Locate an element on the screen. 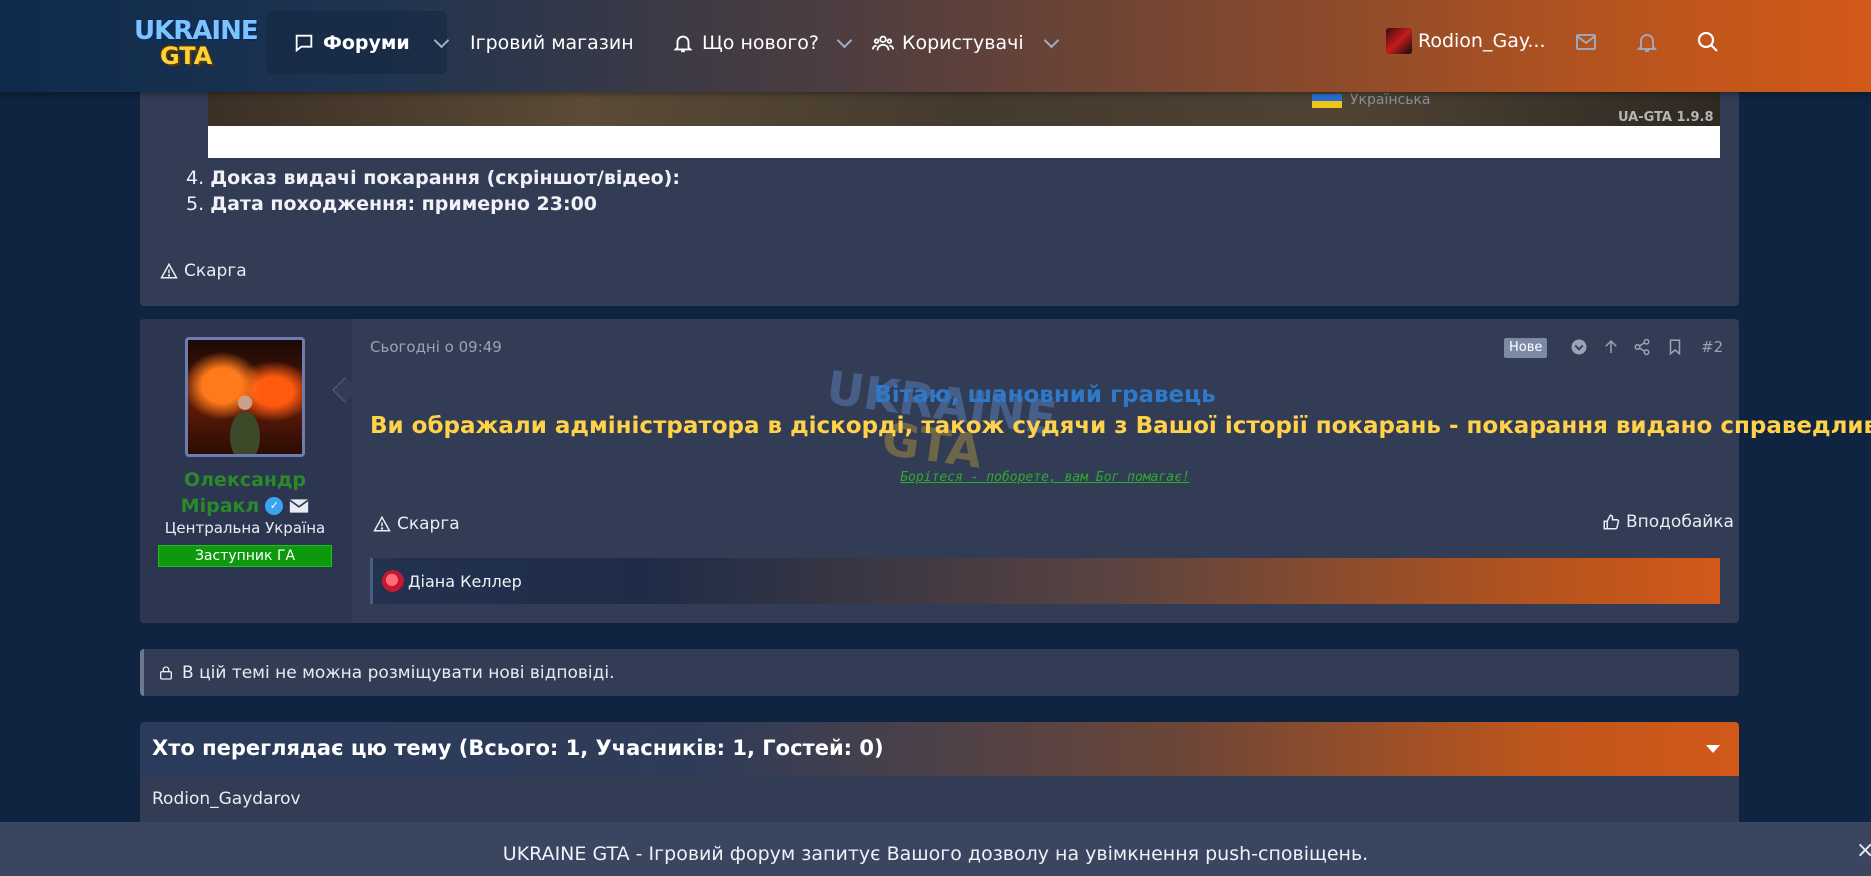  arrow-up-icon is located at coordinates (1611, 347).